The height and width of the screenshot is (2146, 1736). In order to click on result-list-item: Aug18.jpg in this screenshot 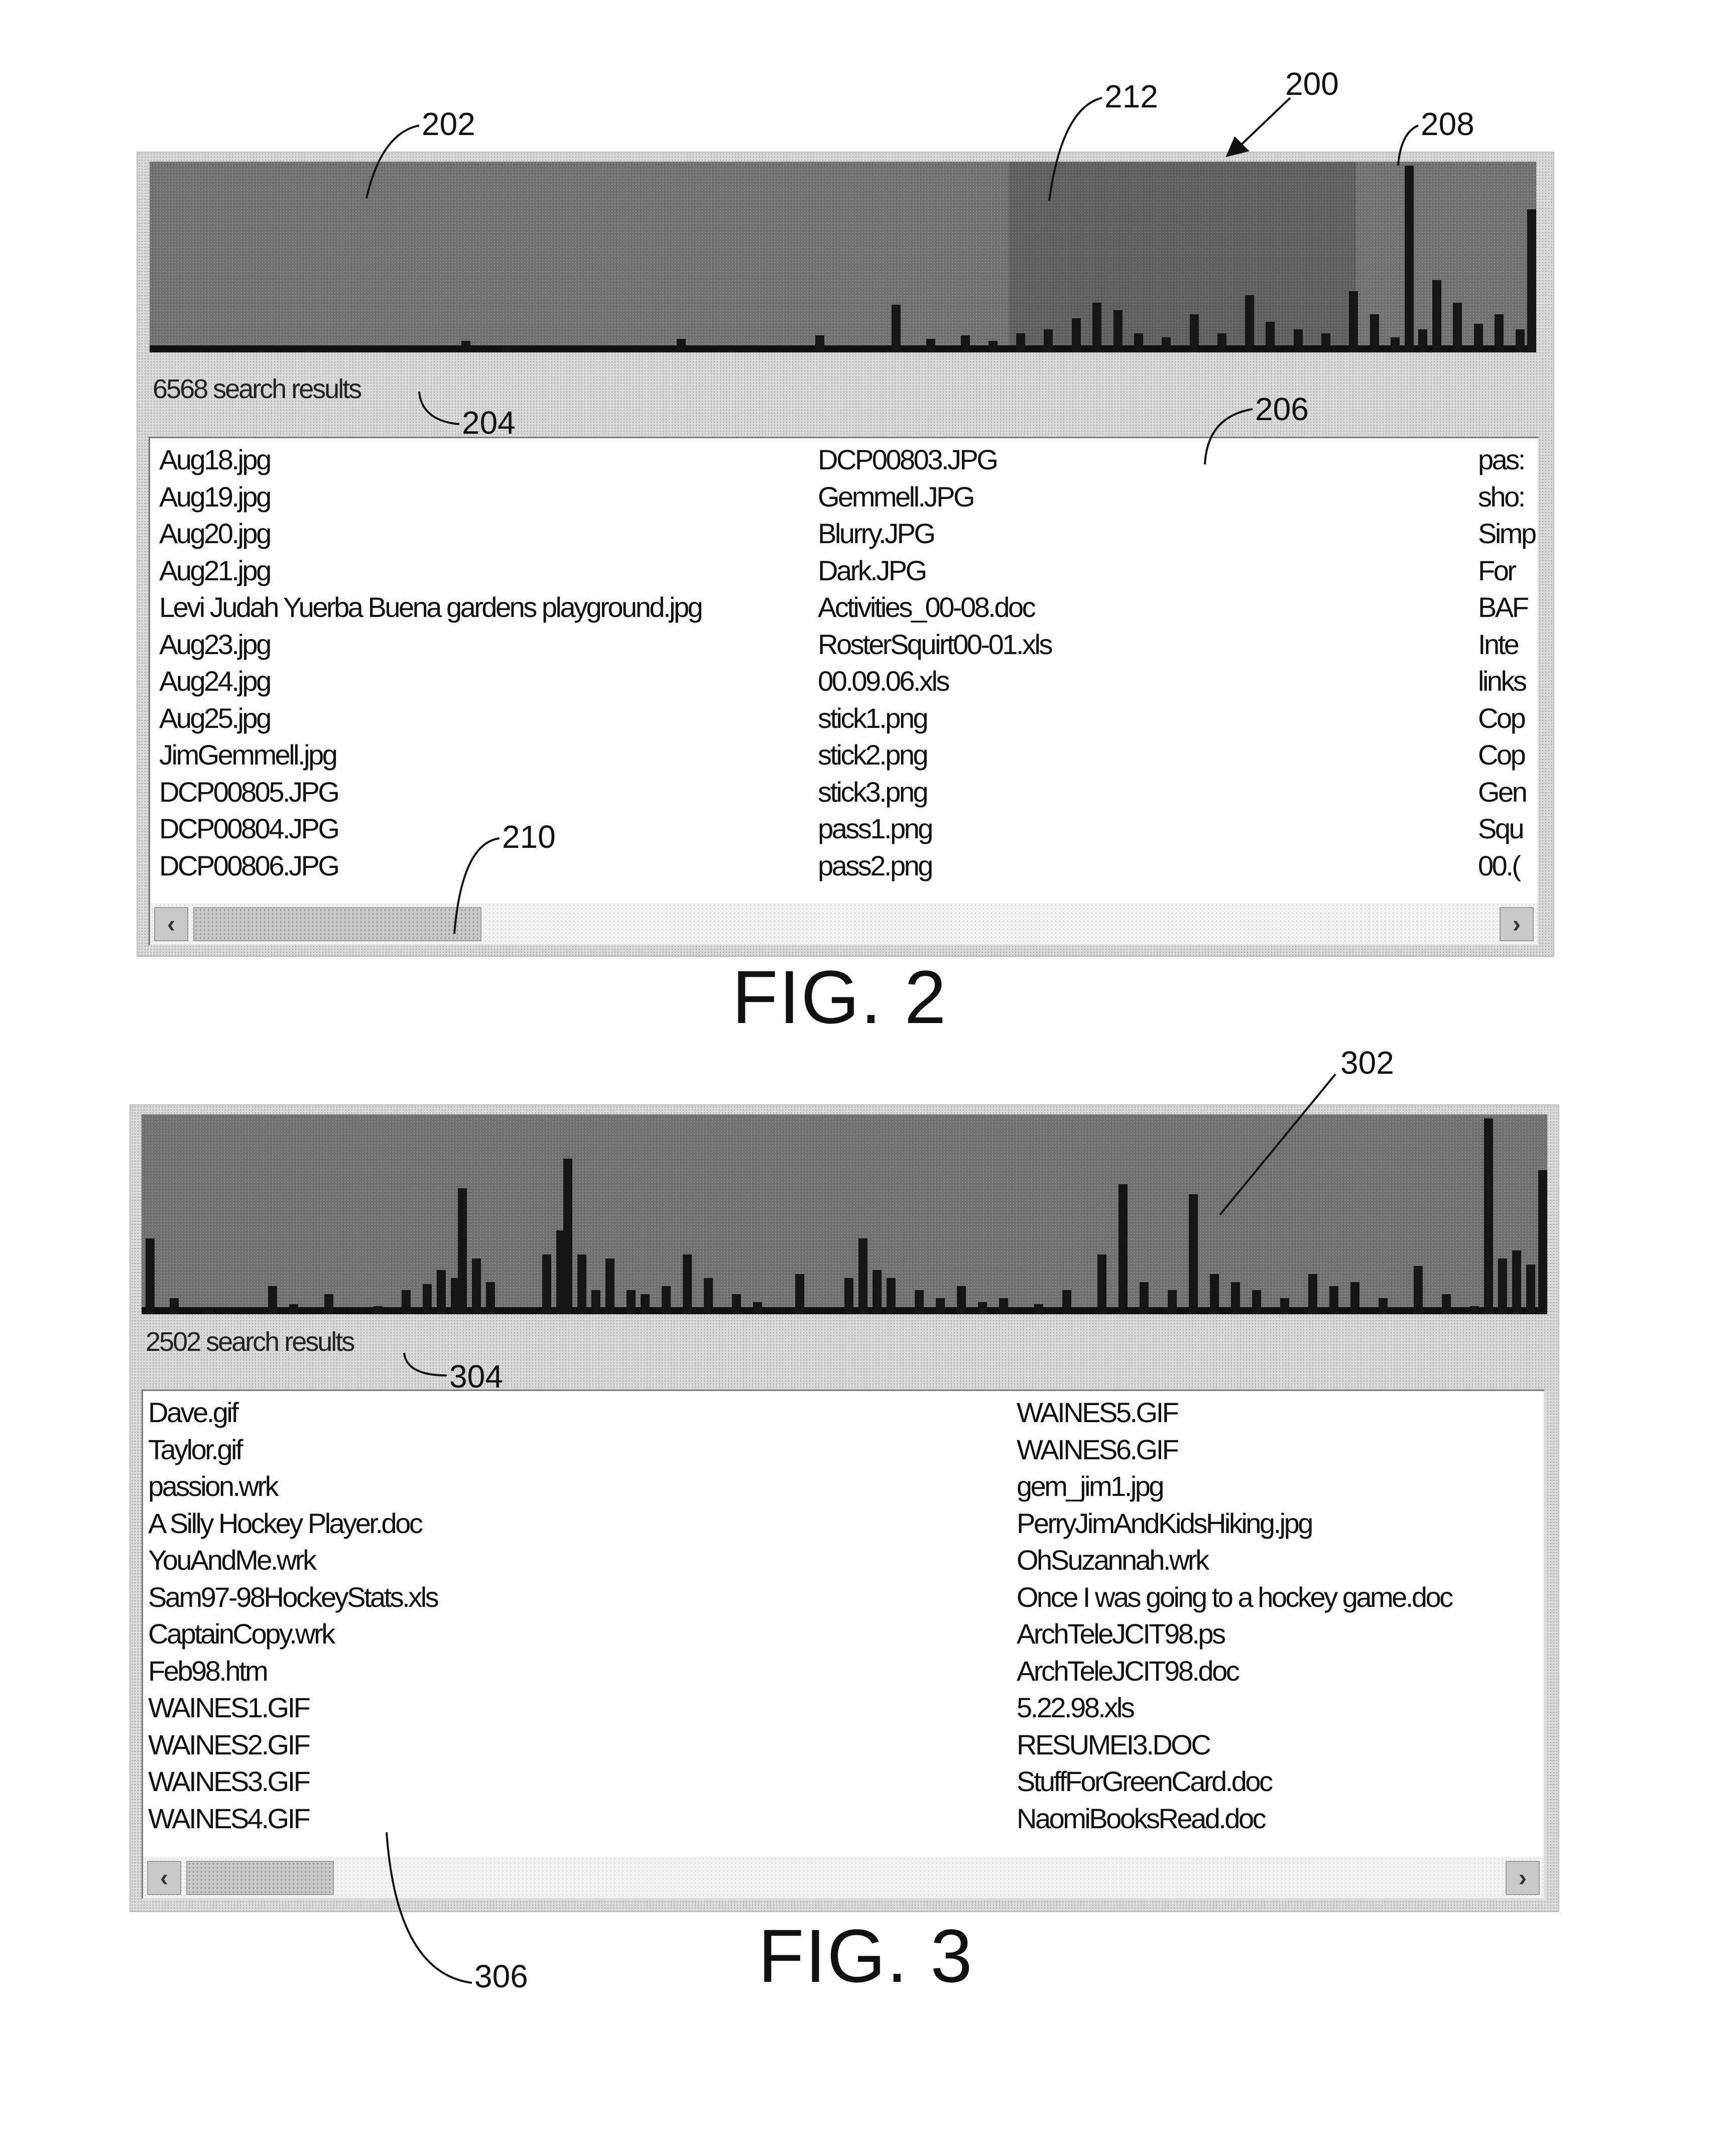, I will do `click(430, 459)`.